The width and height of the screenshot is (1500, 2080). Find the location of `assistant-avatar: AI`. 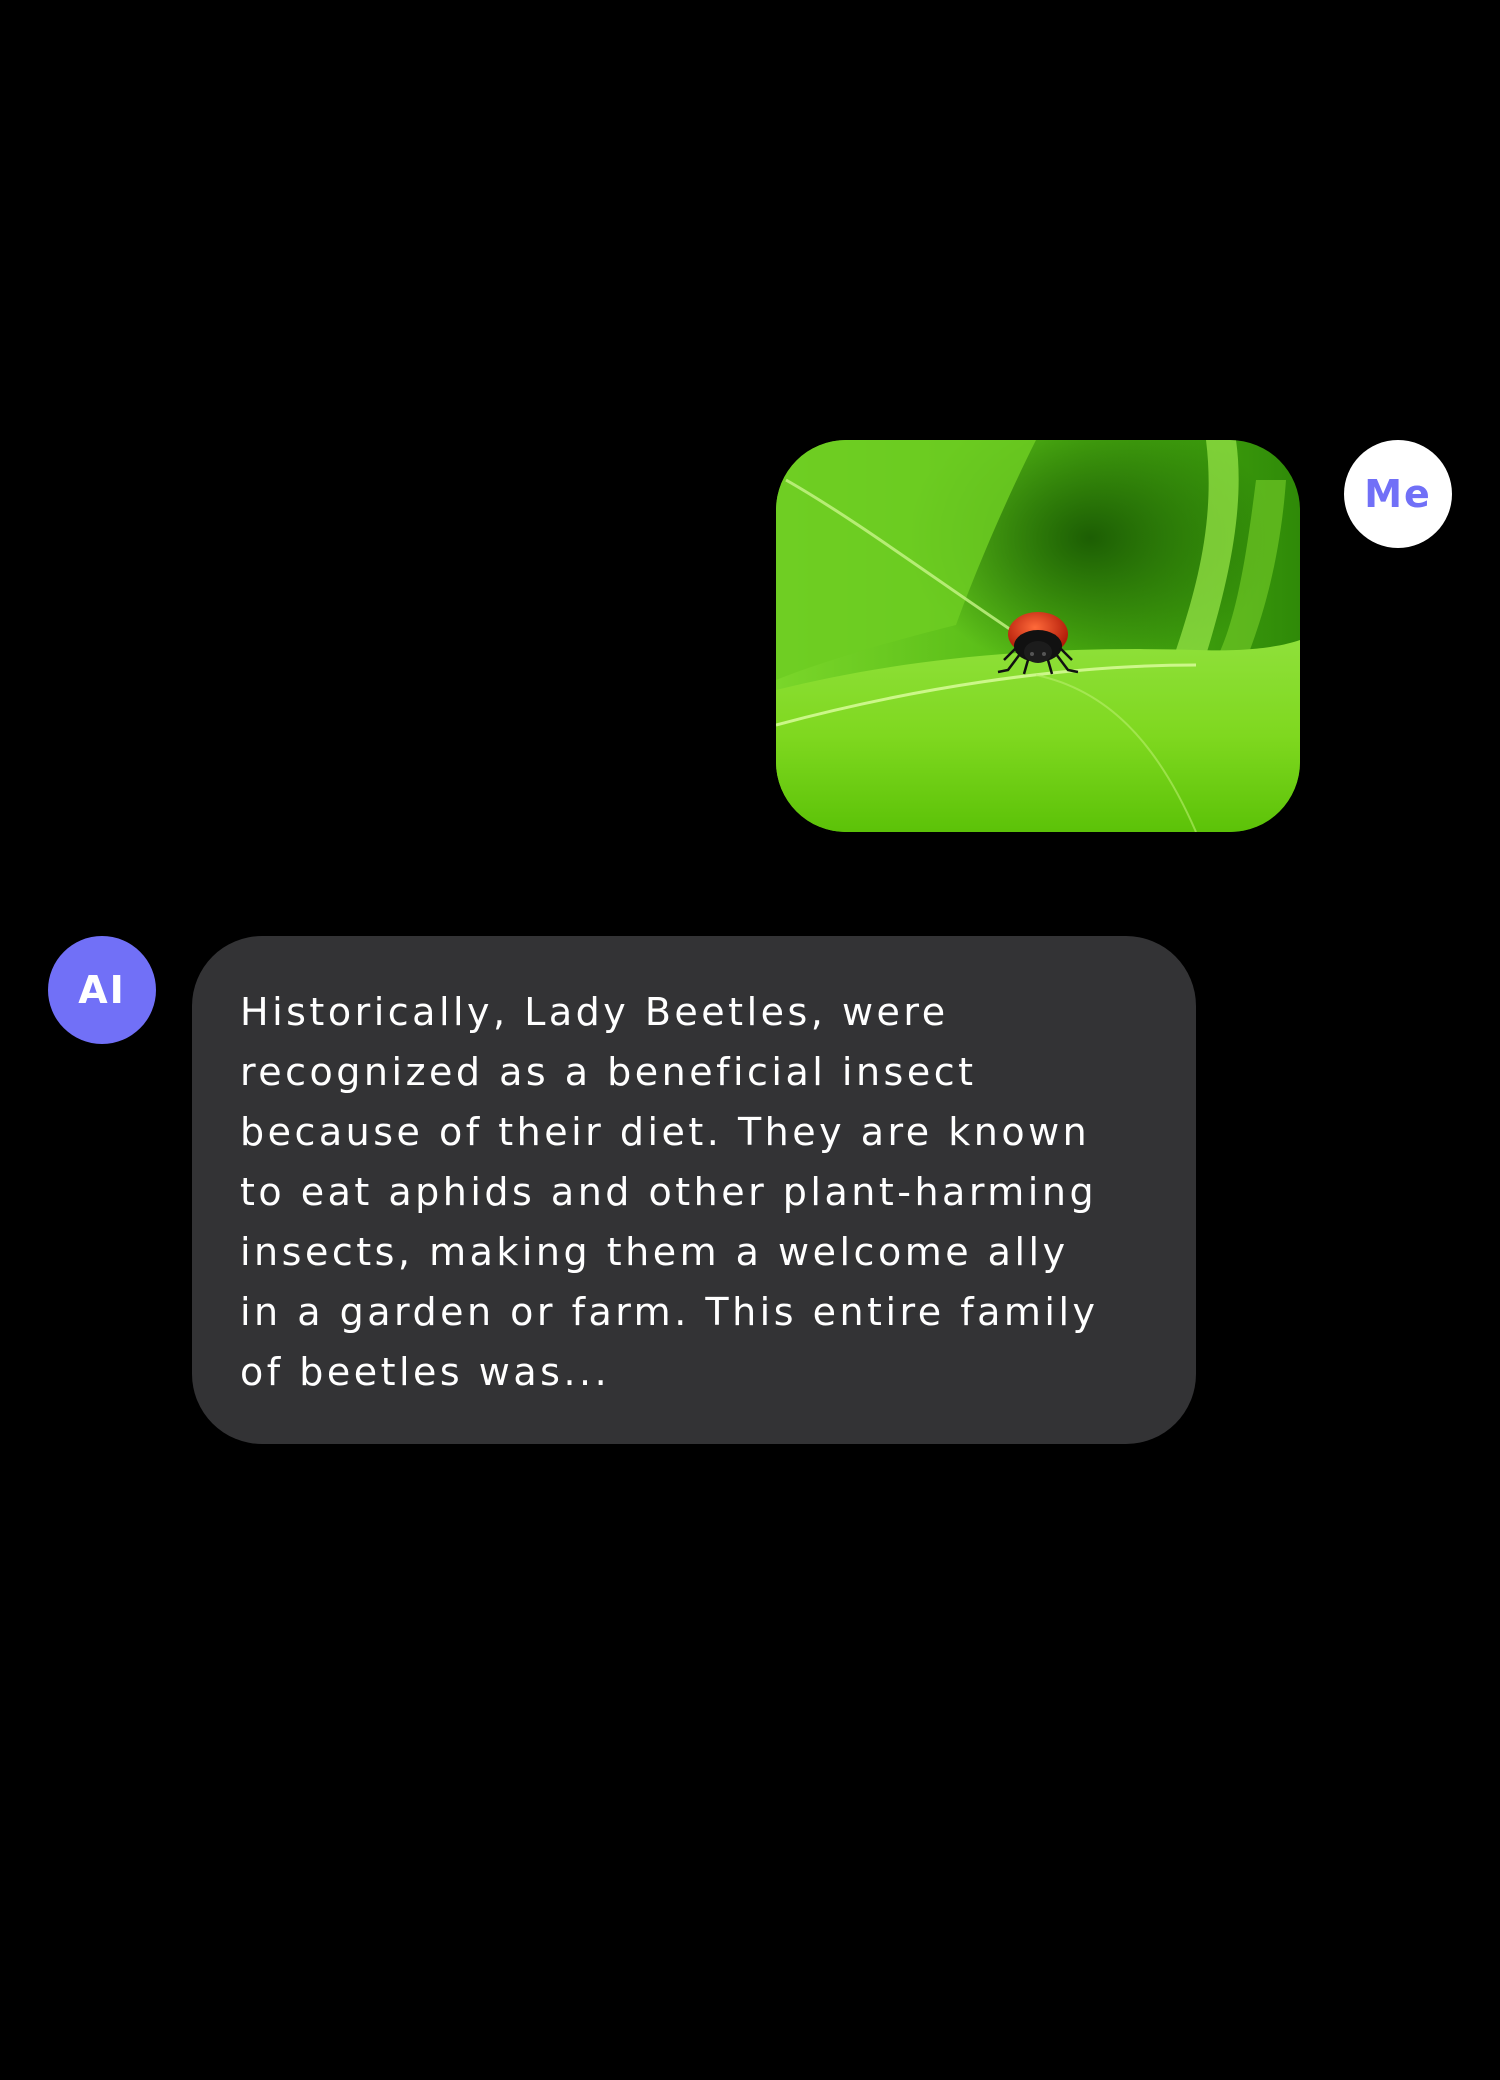

assistant-avatar: AI is located at coordinates (102, 990).